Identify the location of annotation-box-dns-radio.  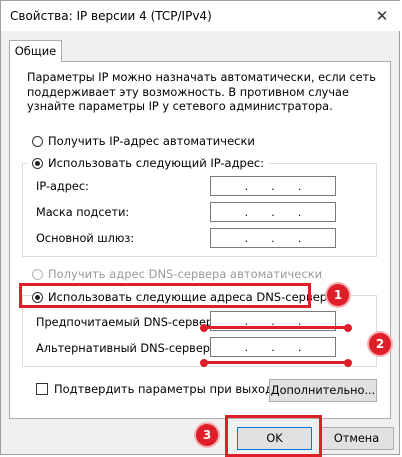
(165, 295).